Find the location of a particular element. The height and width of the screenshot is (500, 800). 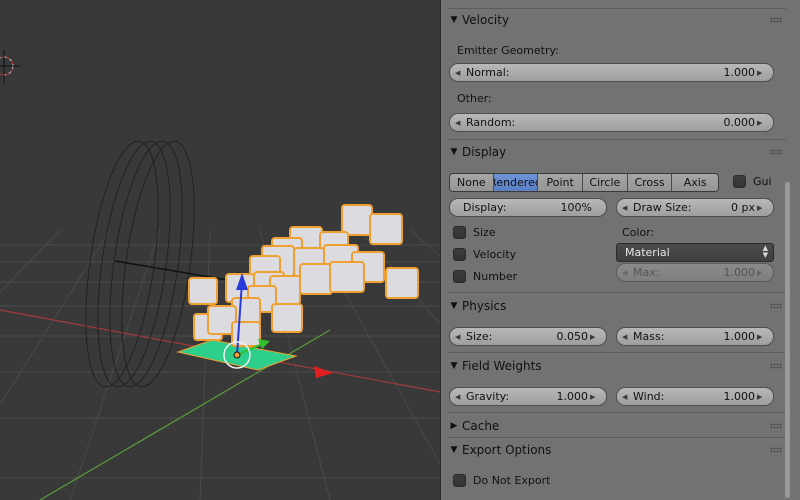

panel-header-velocity: ▼ Velocity is located at coordinates (616, 20).